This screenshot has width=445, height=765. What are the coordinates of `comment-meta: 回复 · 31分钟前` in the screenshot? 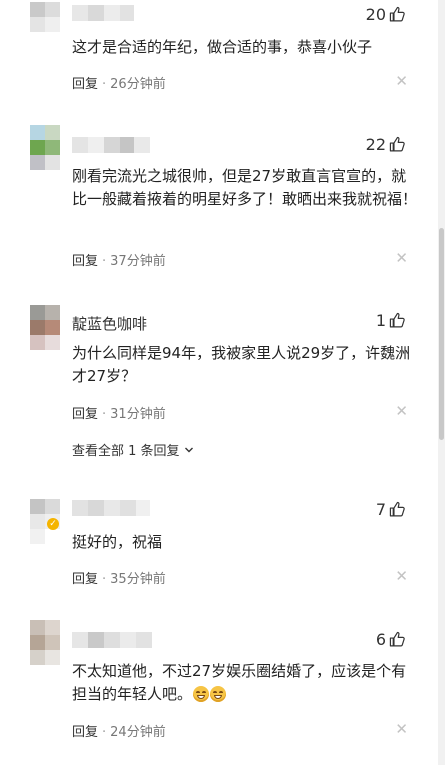 It's located at (119, 412).